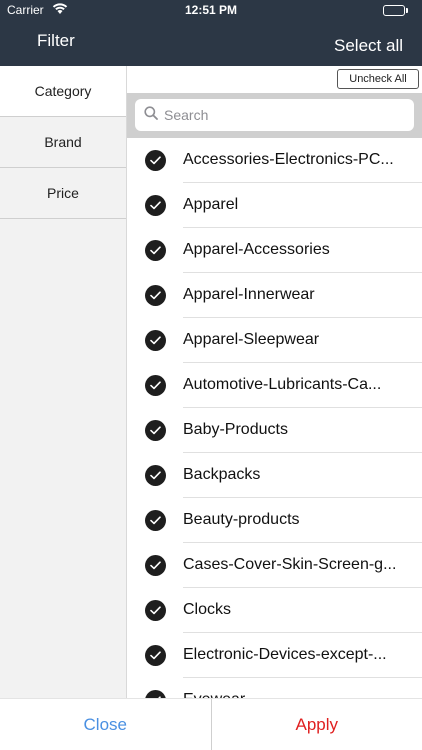  Describe the element at coordinates (151, 115) in the screenshot. I see `search-icon` at that location.